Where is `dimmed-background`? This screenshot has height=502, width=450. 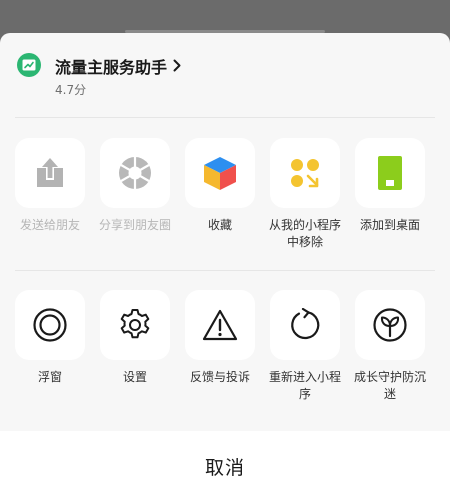 dimmed-background is located at coordinates (225, 16).